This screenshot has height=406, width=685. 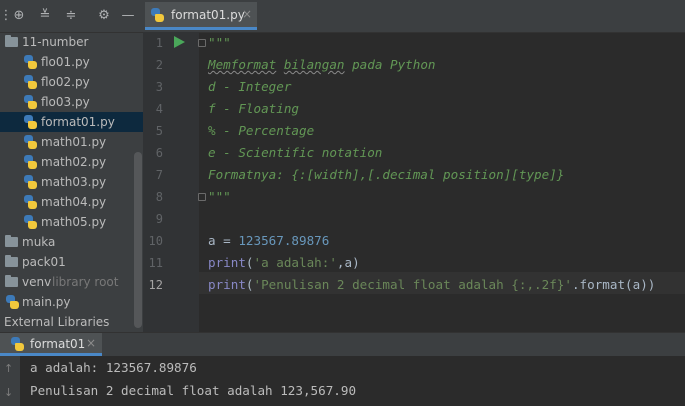 What do you see at coordinates (223, 240) in the screenshot?
I see `code-var: a =` at bounding box center [223, 240].